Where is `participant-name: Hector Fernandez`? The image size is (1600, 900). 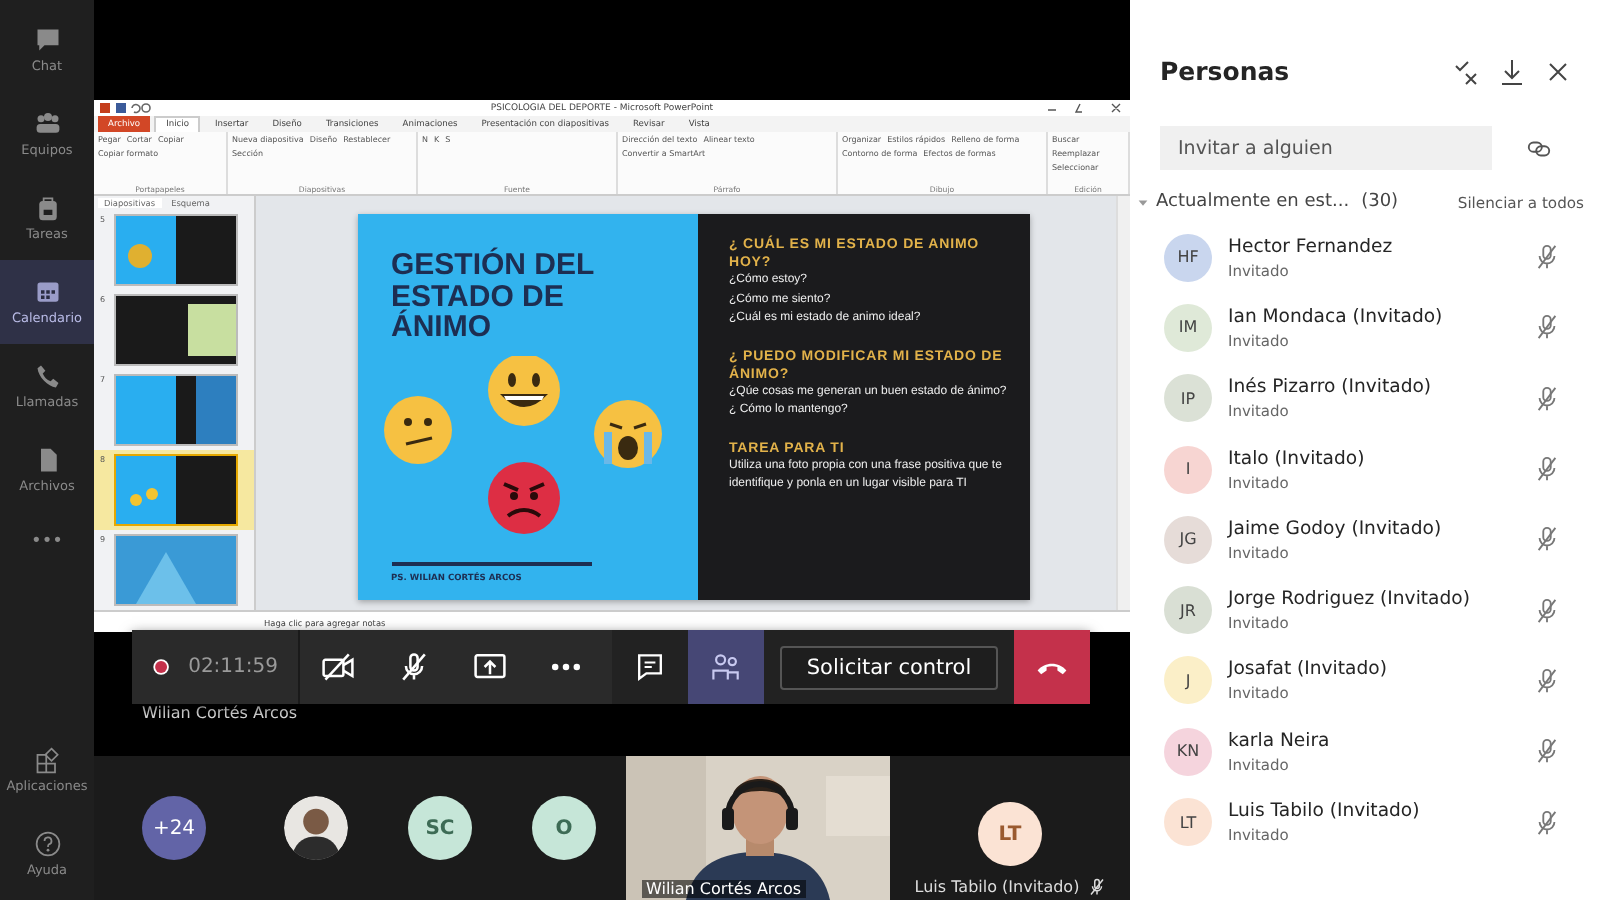
participant-name: Hector Fernandez is located at coordinates (1311, 246).